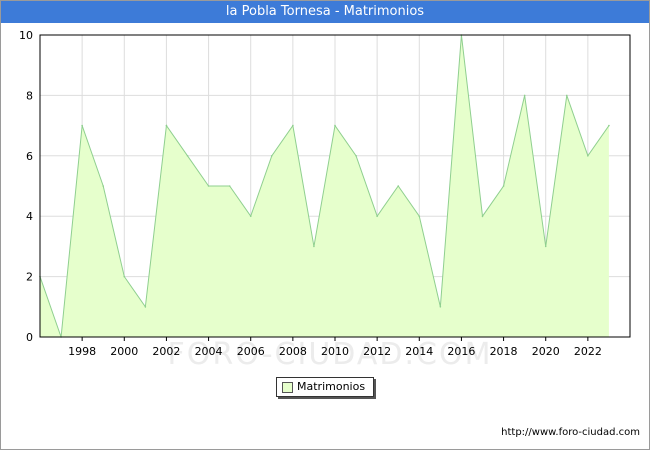  What do you see at coordinates (419, 351) in the screenshot?
I see `x-tick-label: 2014` at bounding box center [419, 351].